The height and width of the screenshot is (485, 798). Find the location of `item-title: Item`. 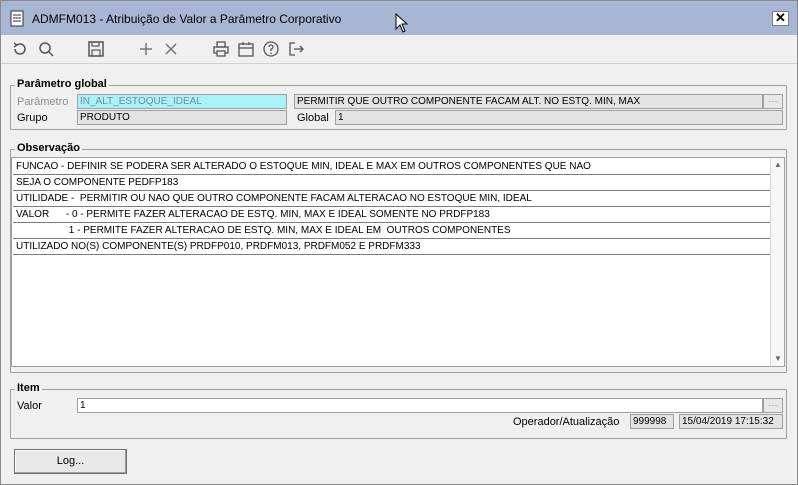

item-title: Item is located at coordinates (28, 388).